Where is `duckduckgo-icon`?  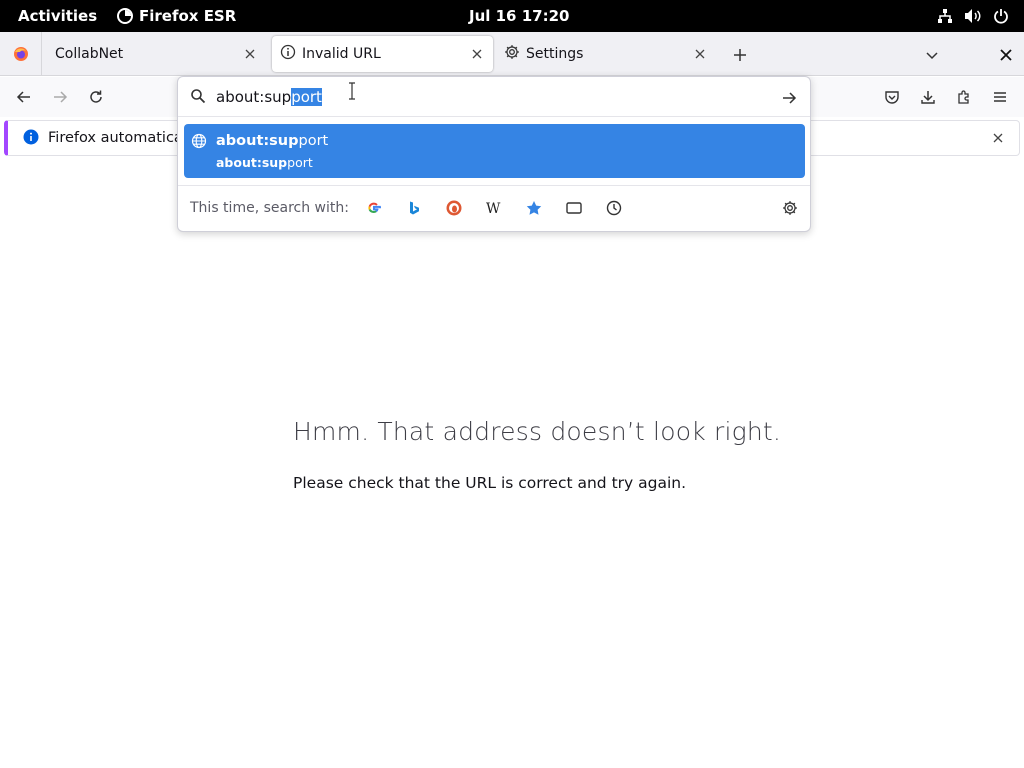 duckduckgo-icon is located at coordinates (454, 208).